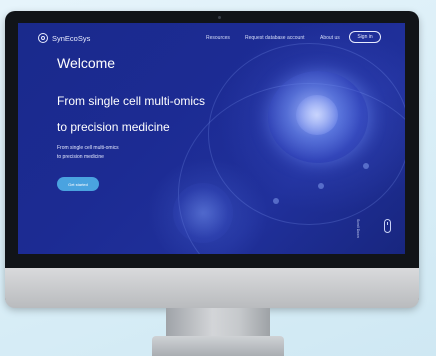 The image size is (436, 356). What do you see at coordinates (71, 38) in the screenshot?
I see `brand-name: SynEcoSys` at bounding box center [71, 38].